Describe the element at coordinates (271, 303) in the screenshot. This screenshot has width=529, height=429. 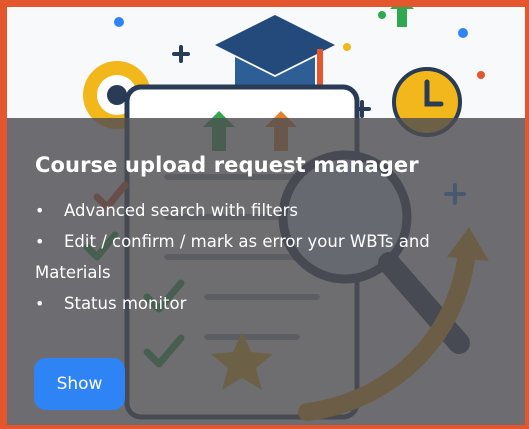
I see `list-item: • Status monitor` at that location.